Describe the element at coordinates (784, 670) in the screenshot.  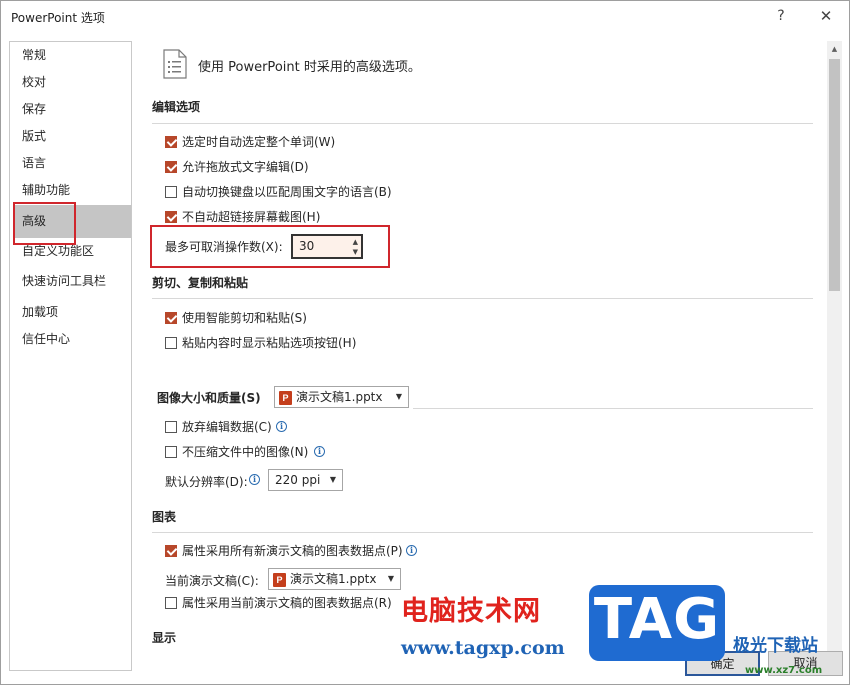
I see `watermark-site-url: www.xz7.com` at that location.